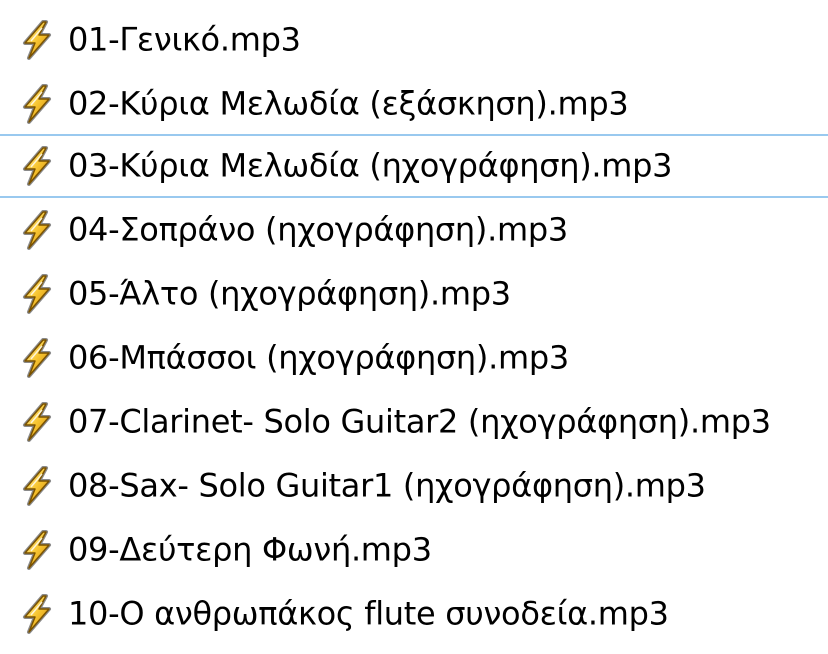 This screenshot has height=654, width=828. I want to click on file-item: 02-Κύρια Μελωδία (εξάσκηση).mp3, so click(414, 104).